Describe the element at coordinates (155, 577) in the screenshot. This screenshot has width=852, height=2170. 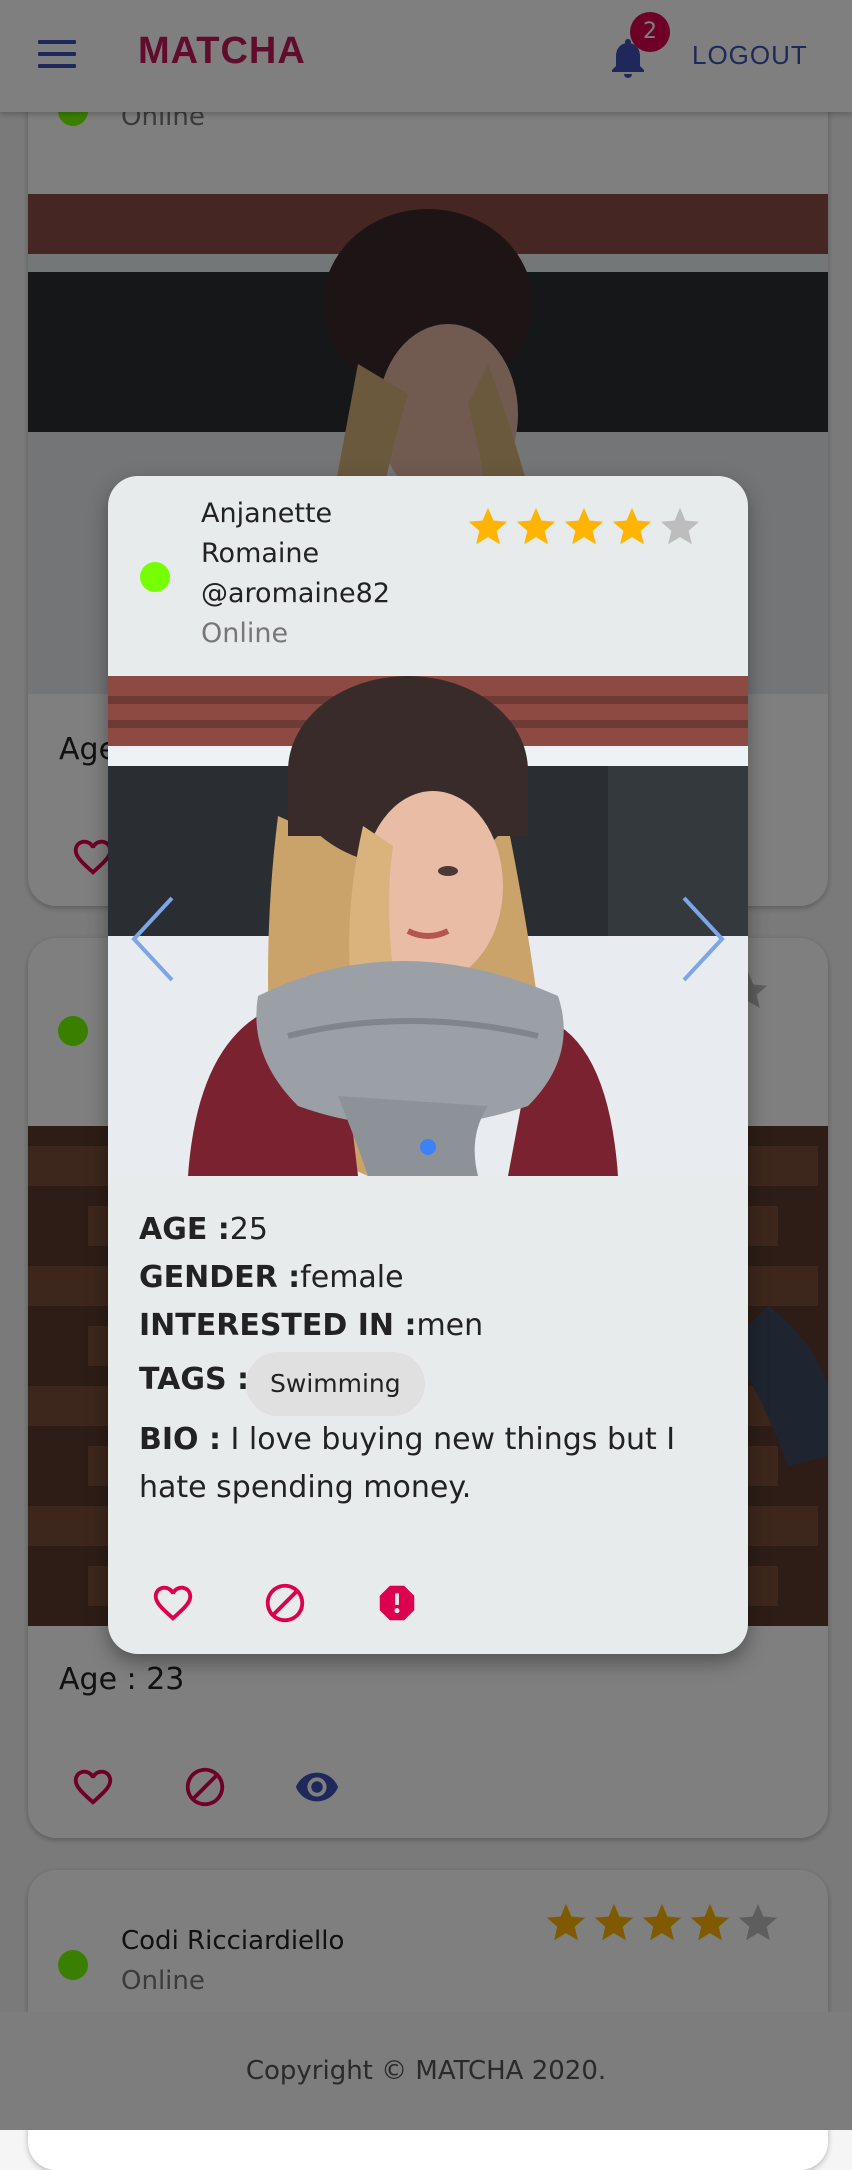
I see `online-indicator` at that location.